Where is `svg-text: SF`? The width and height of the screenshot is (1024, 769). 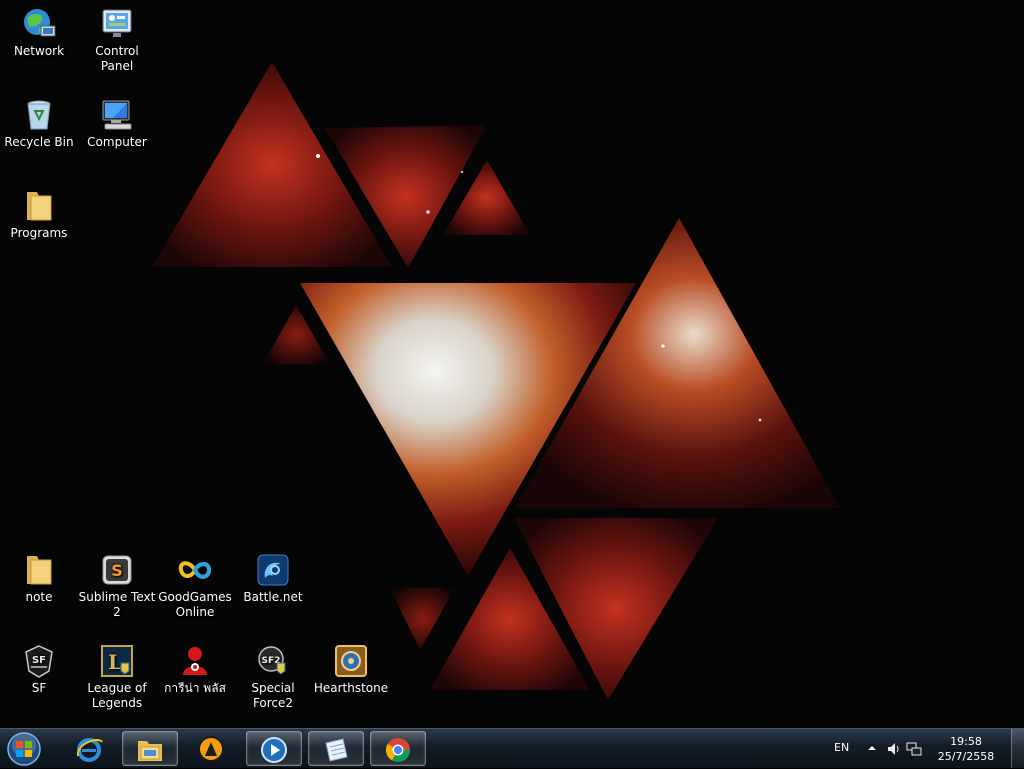 svg-text: SF is located at coordinates (39, 660).